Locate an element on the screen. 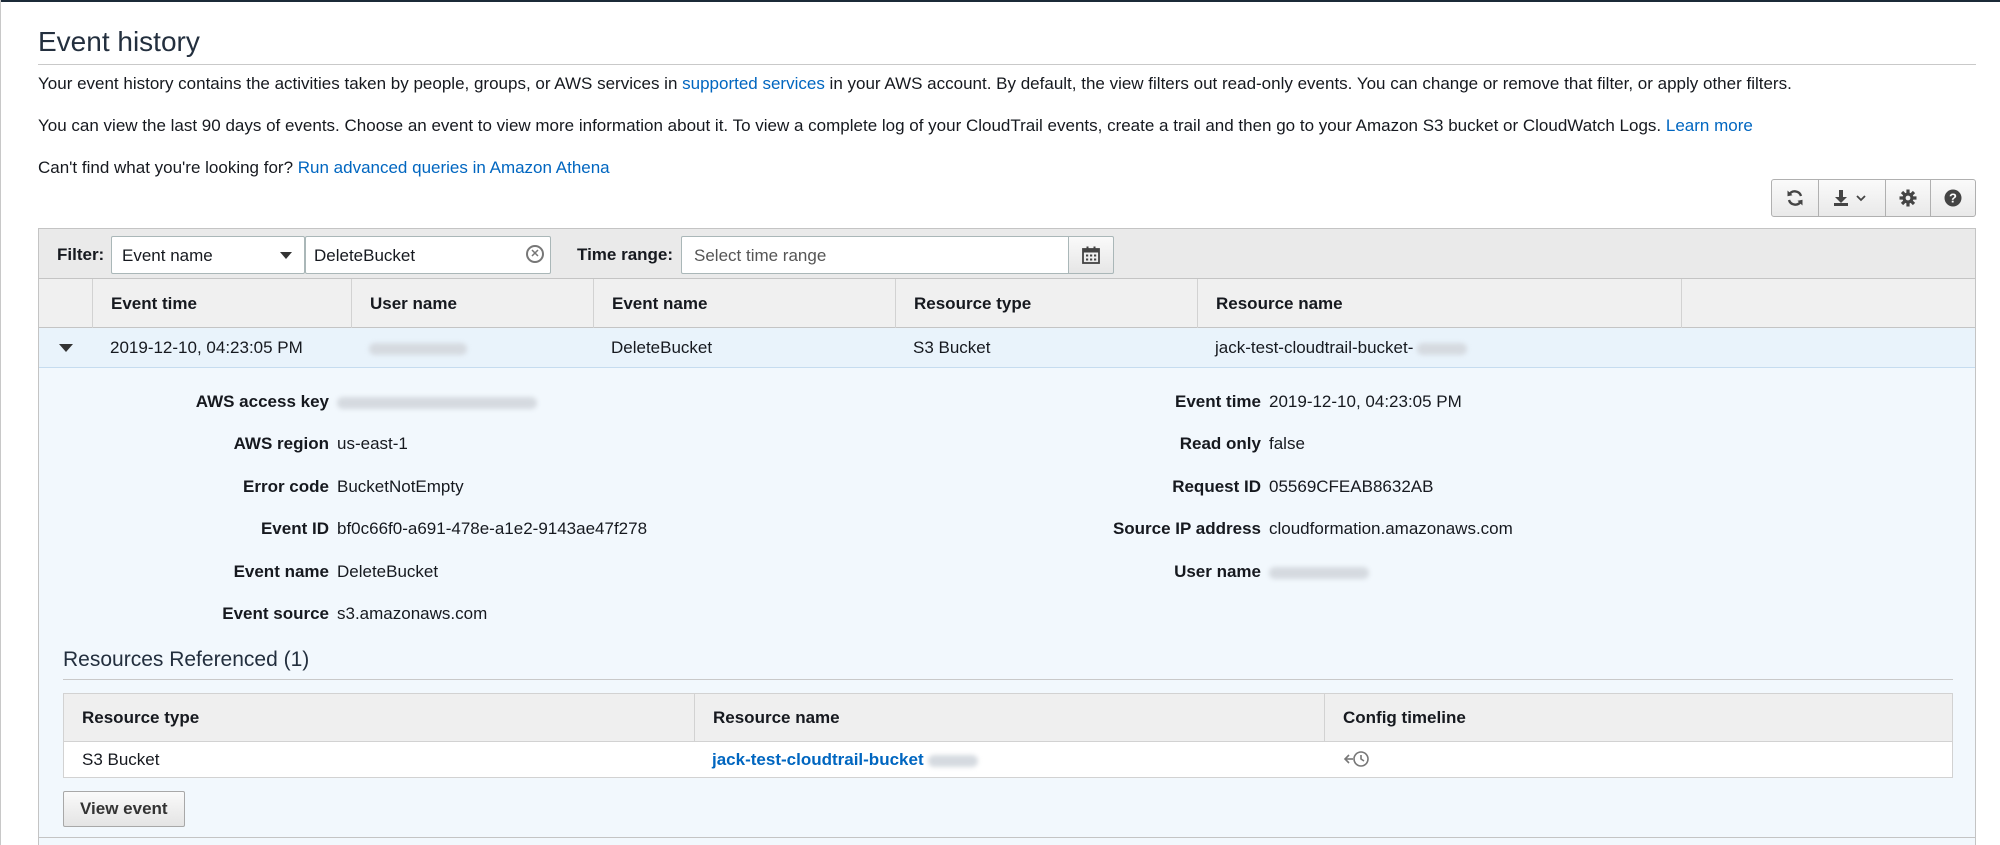  row-resource-type: S3 Bucket is located at coordinates (952, 347).